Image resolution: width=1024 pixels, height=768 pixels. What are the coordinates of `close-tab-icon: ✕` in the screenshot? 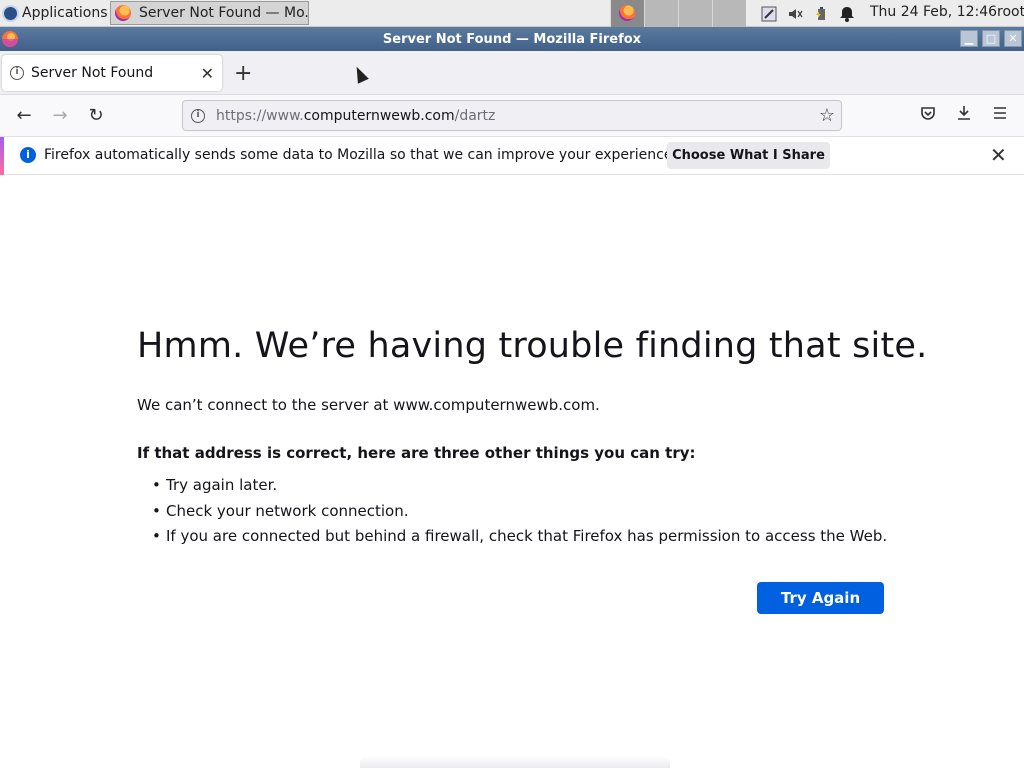 It's located at (207, 73).